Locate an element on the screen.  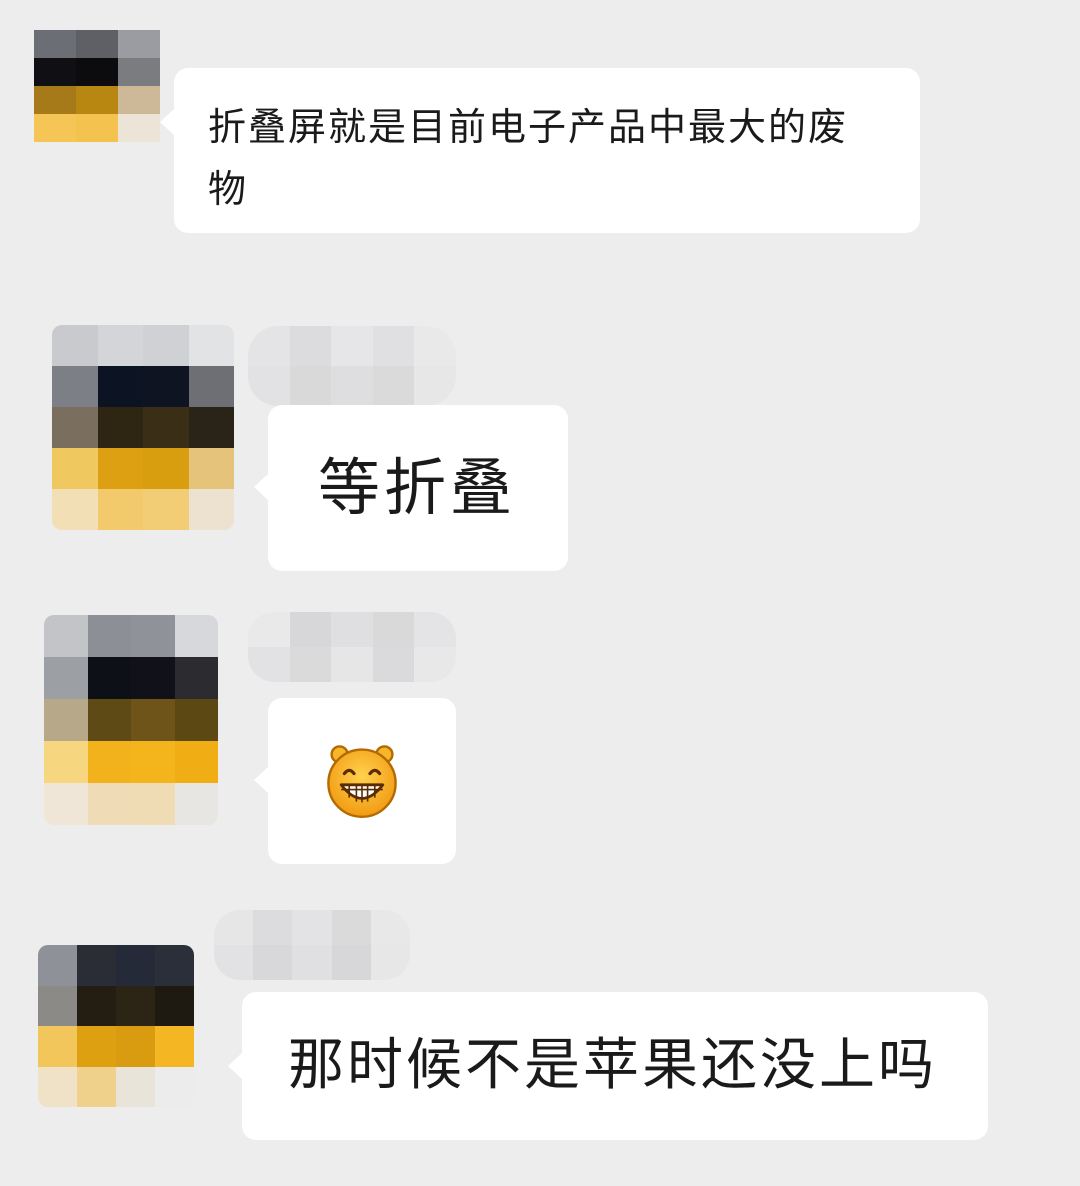
message-bubble: 那时候不是苹果还没上吗 is located at coordinates (608, 1066).